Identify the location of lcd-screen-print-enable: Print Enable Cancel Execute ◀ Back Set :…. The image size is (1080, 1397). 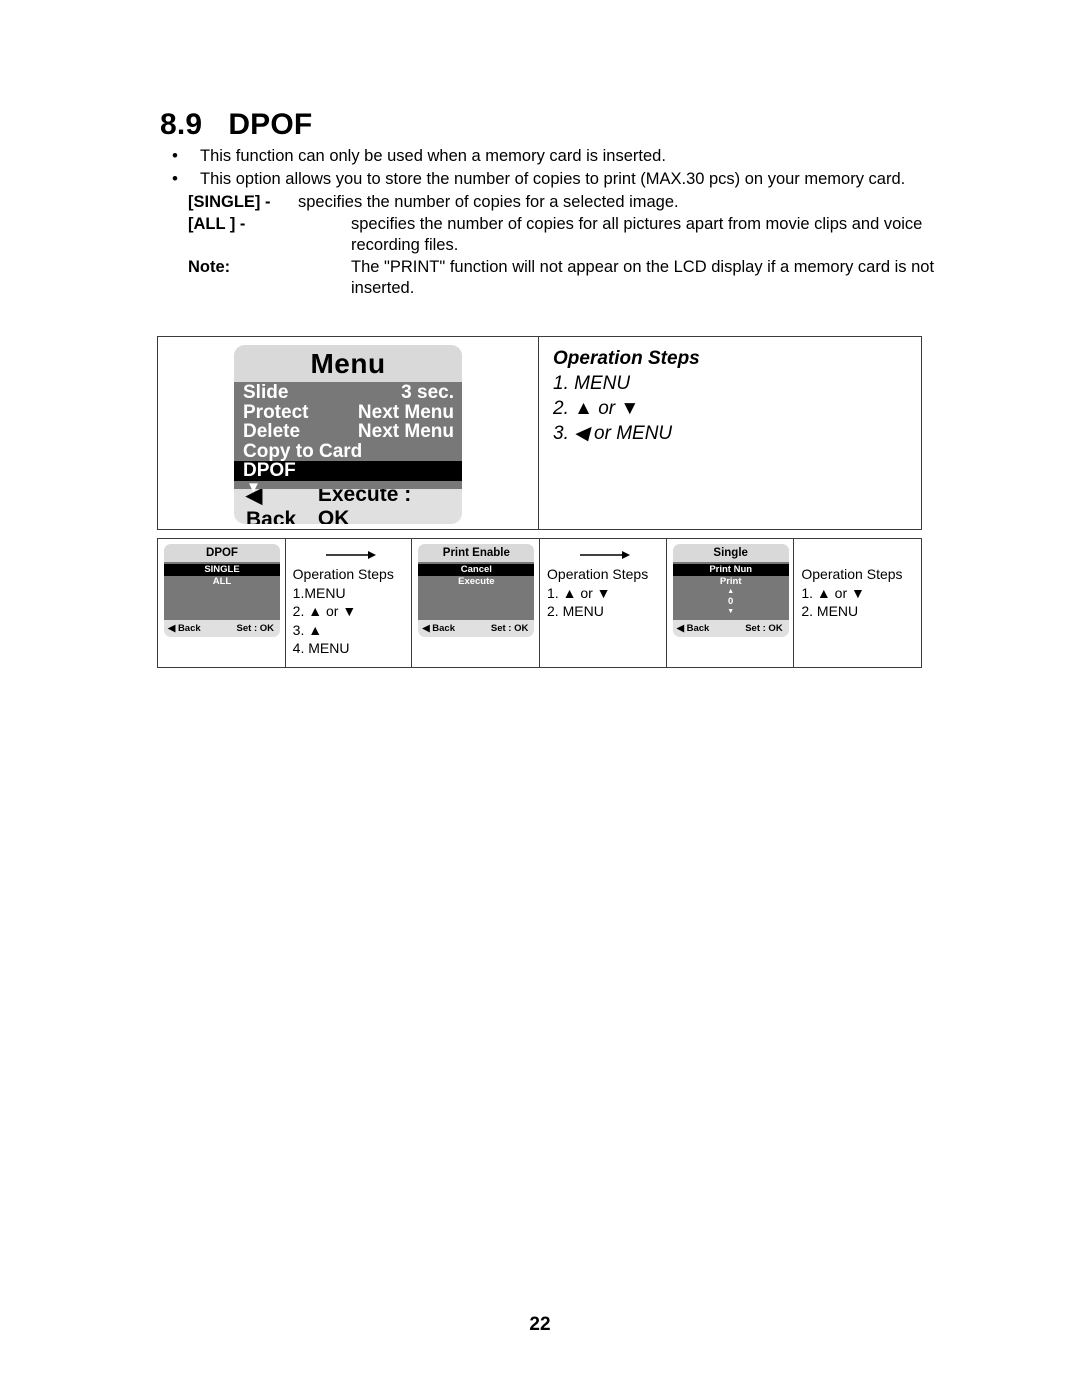
(476, 590).